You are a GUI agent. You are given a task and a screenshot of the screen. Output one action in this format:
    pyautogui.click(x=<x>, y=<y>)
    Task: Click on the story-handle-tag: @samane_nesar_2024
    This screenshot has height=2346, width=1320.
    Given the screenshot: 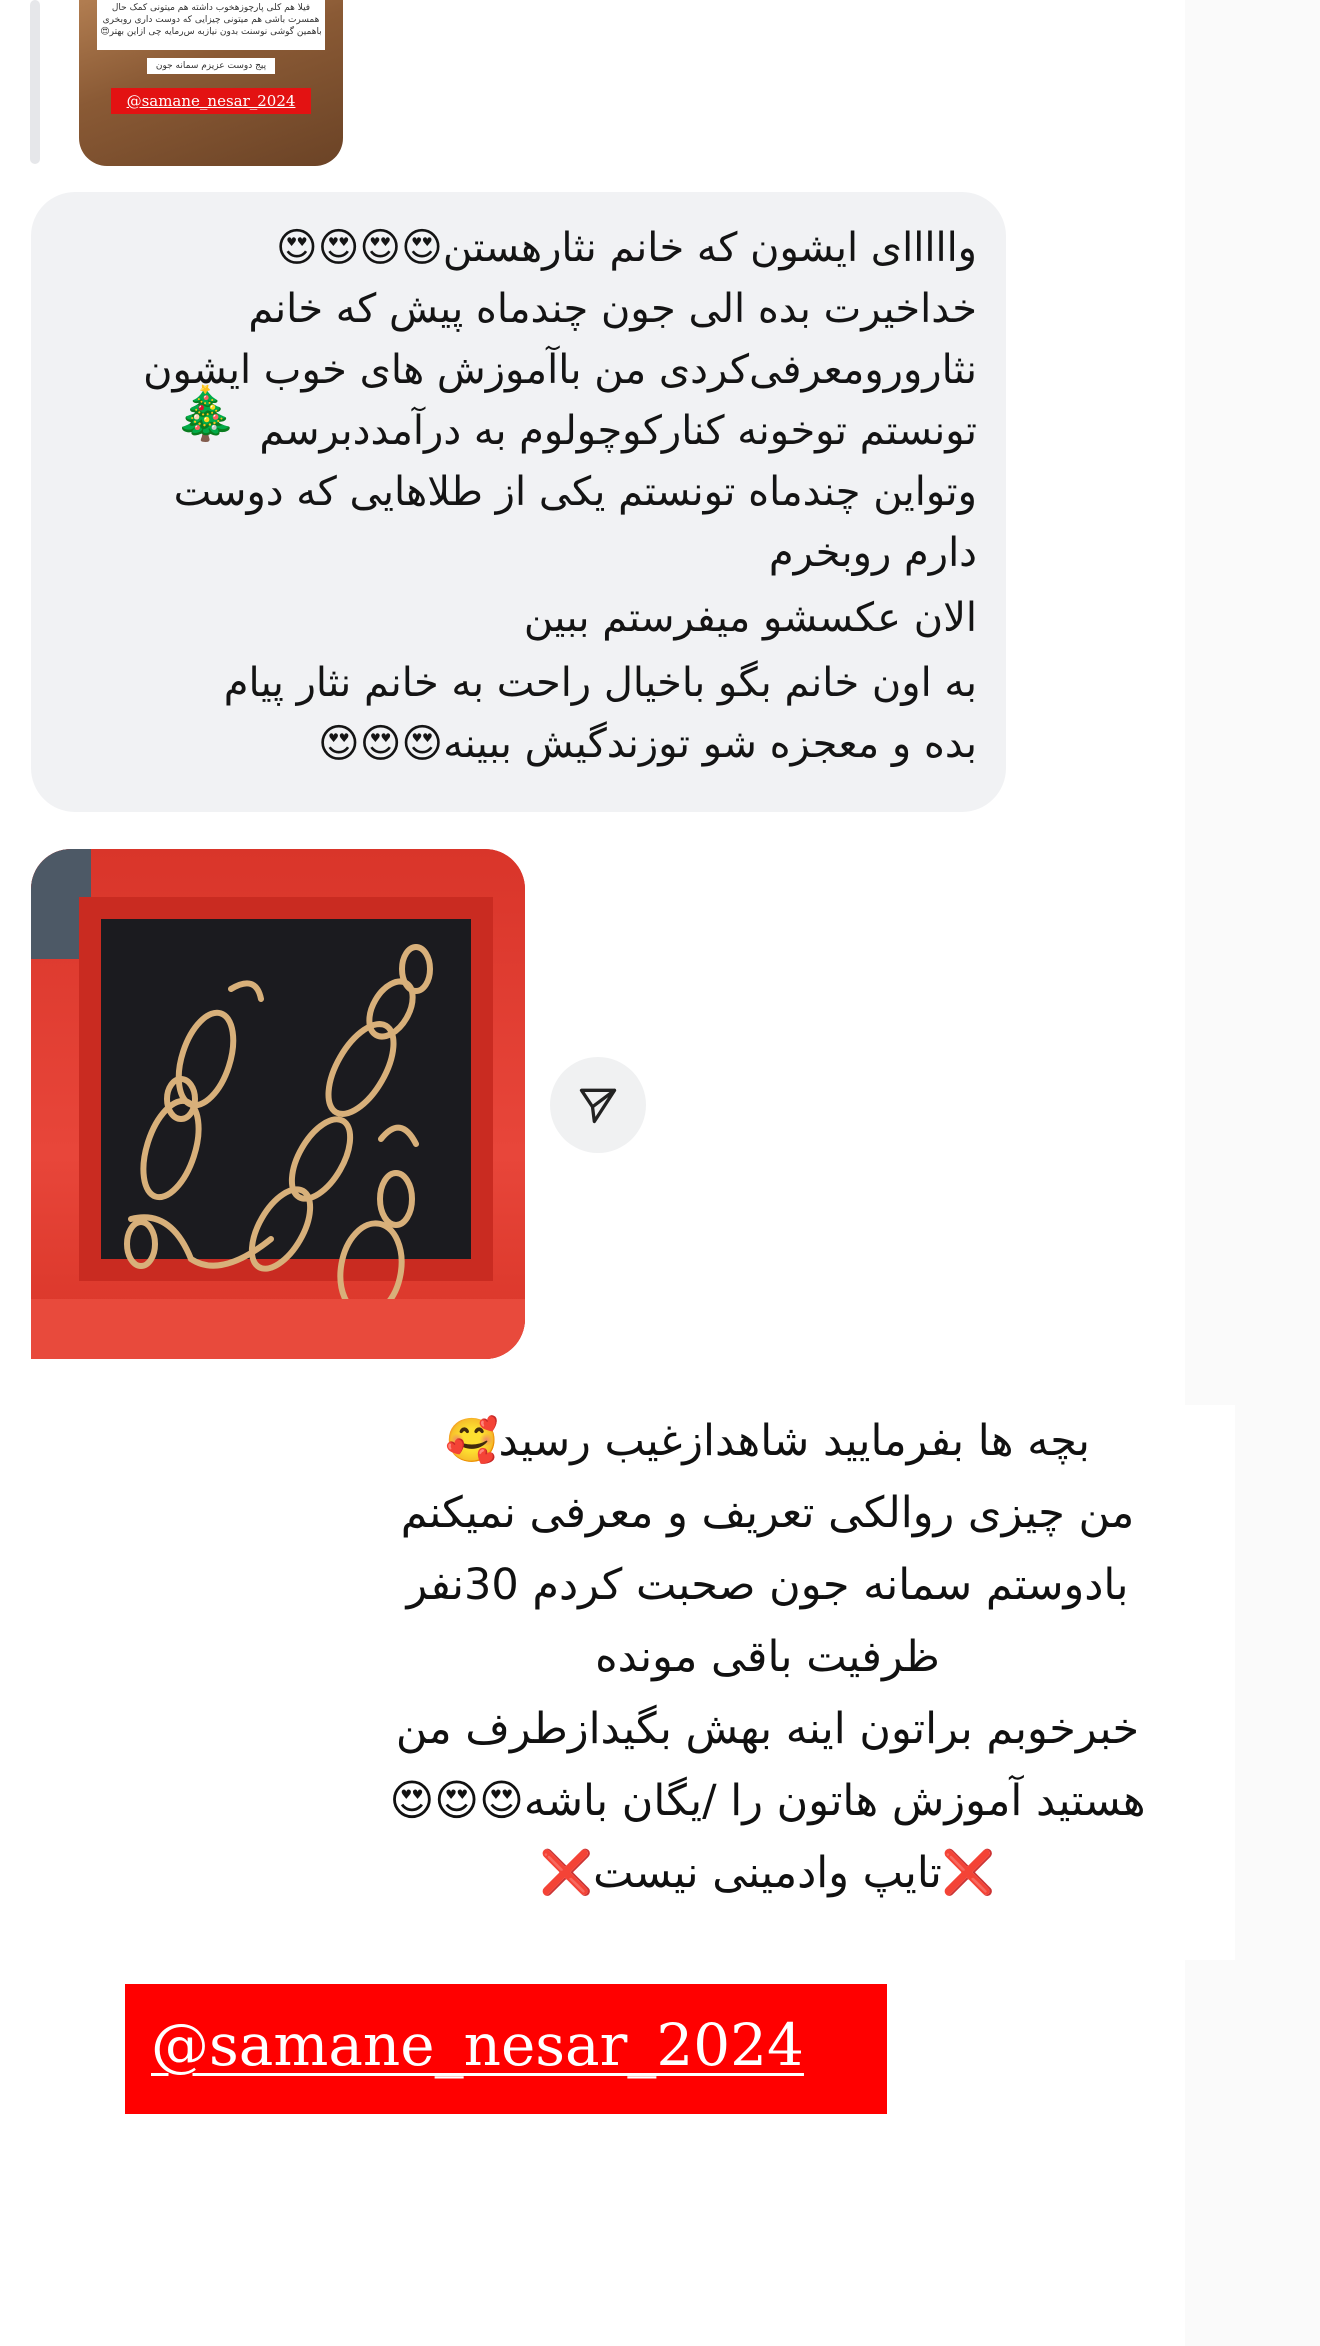 What is the action you would take?
    pyautogui.click(x=211, y=101)
    